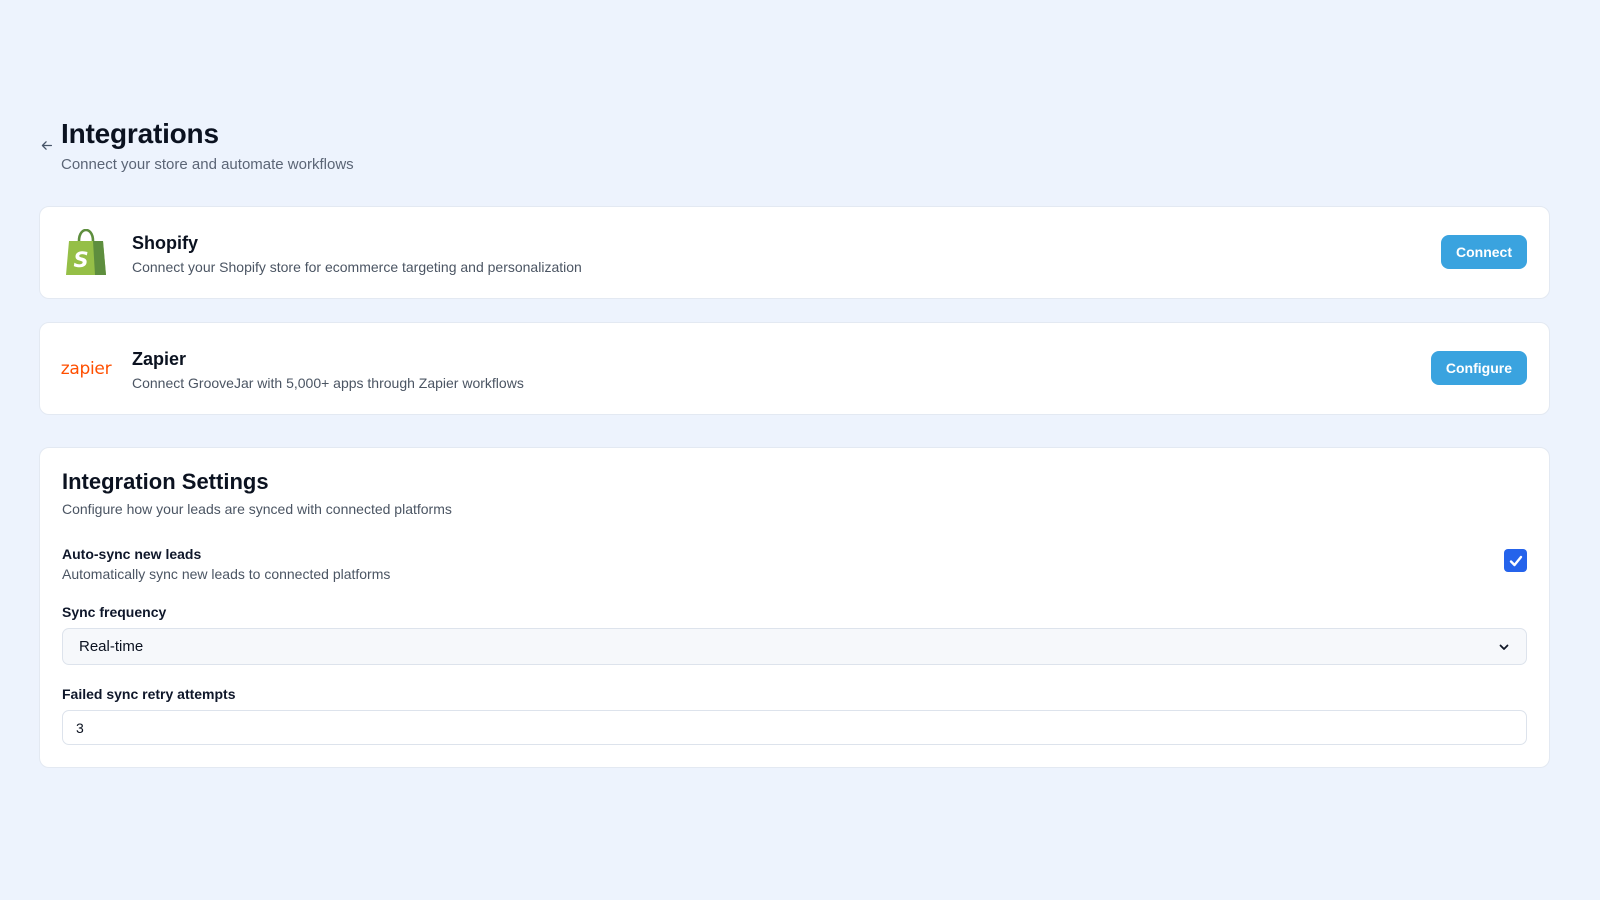  Describe the element at coordinates (149, 694) in the screenshot. I see `retry-attempts-label: Failed sync retry attempts` at that location.